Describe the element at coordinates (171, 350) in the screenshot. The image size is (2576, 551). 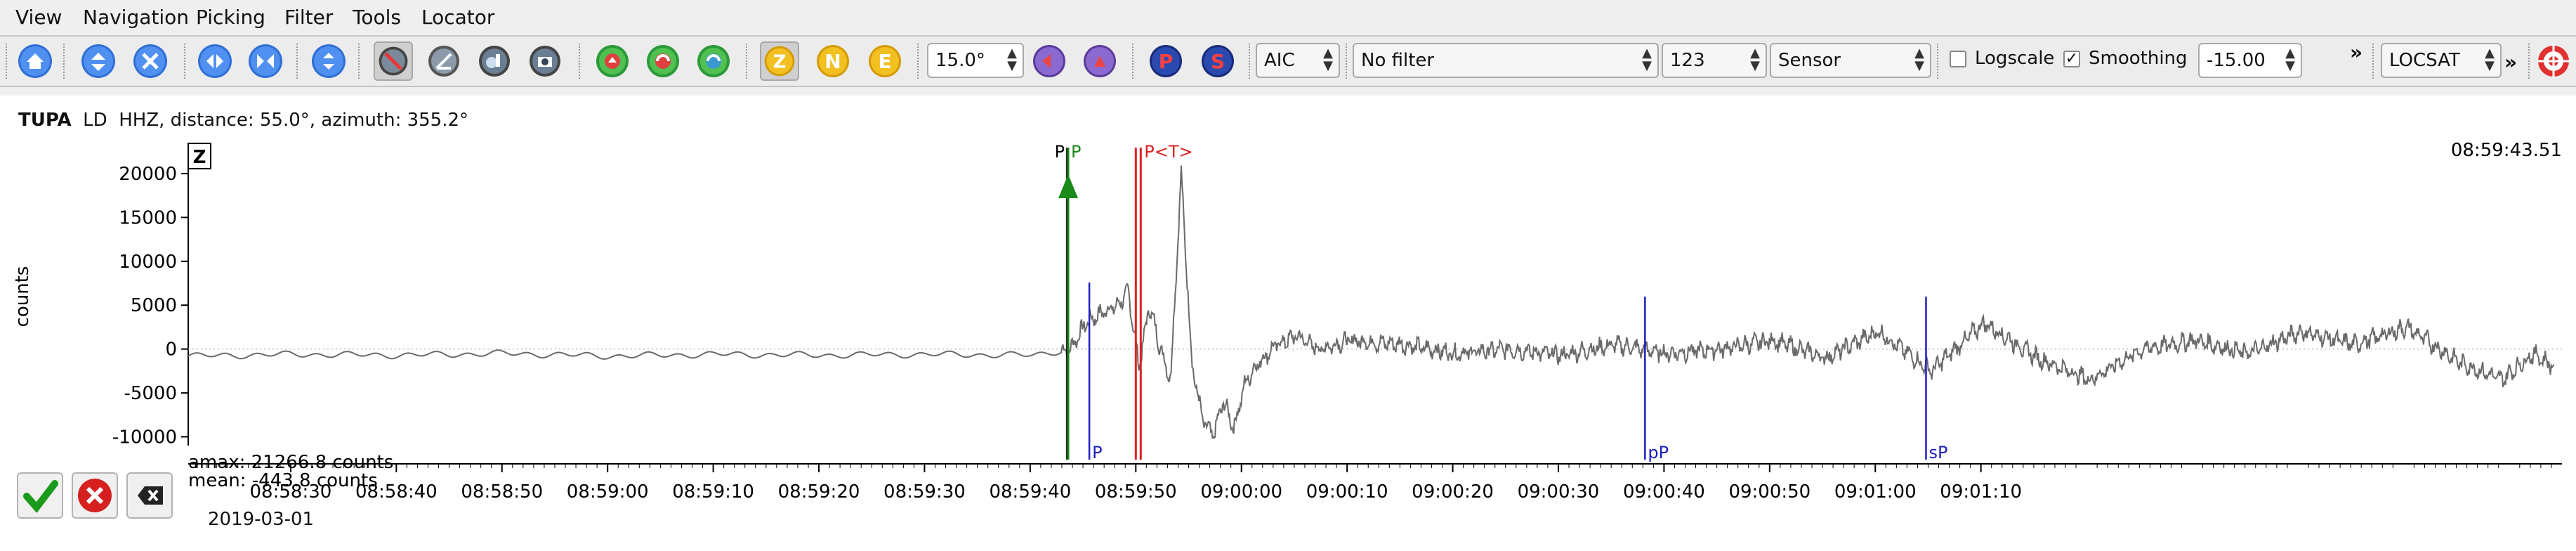
I see `y-tick-label: 0` at that location.